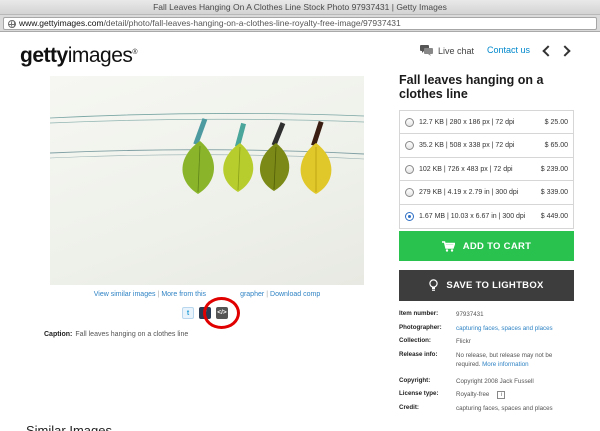 Image resolution: width=600 pixels, height=431 pixels. Describe the element at coordinates (252, 294) in the screenshot. I see `more-from-photographer-link-tail: grapher` at that location.